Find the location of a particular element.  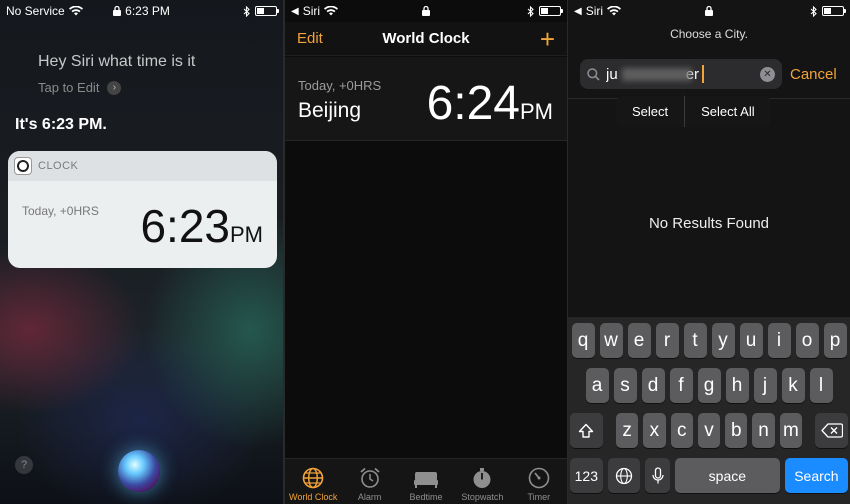

select-button: Select is located at coordinates (650, 111).